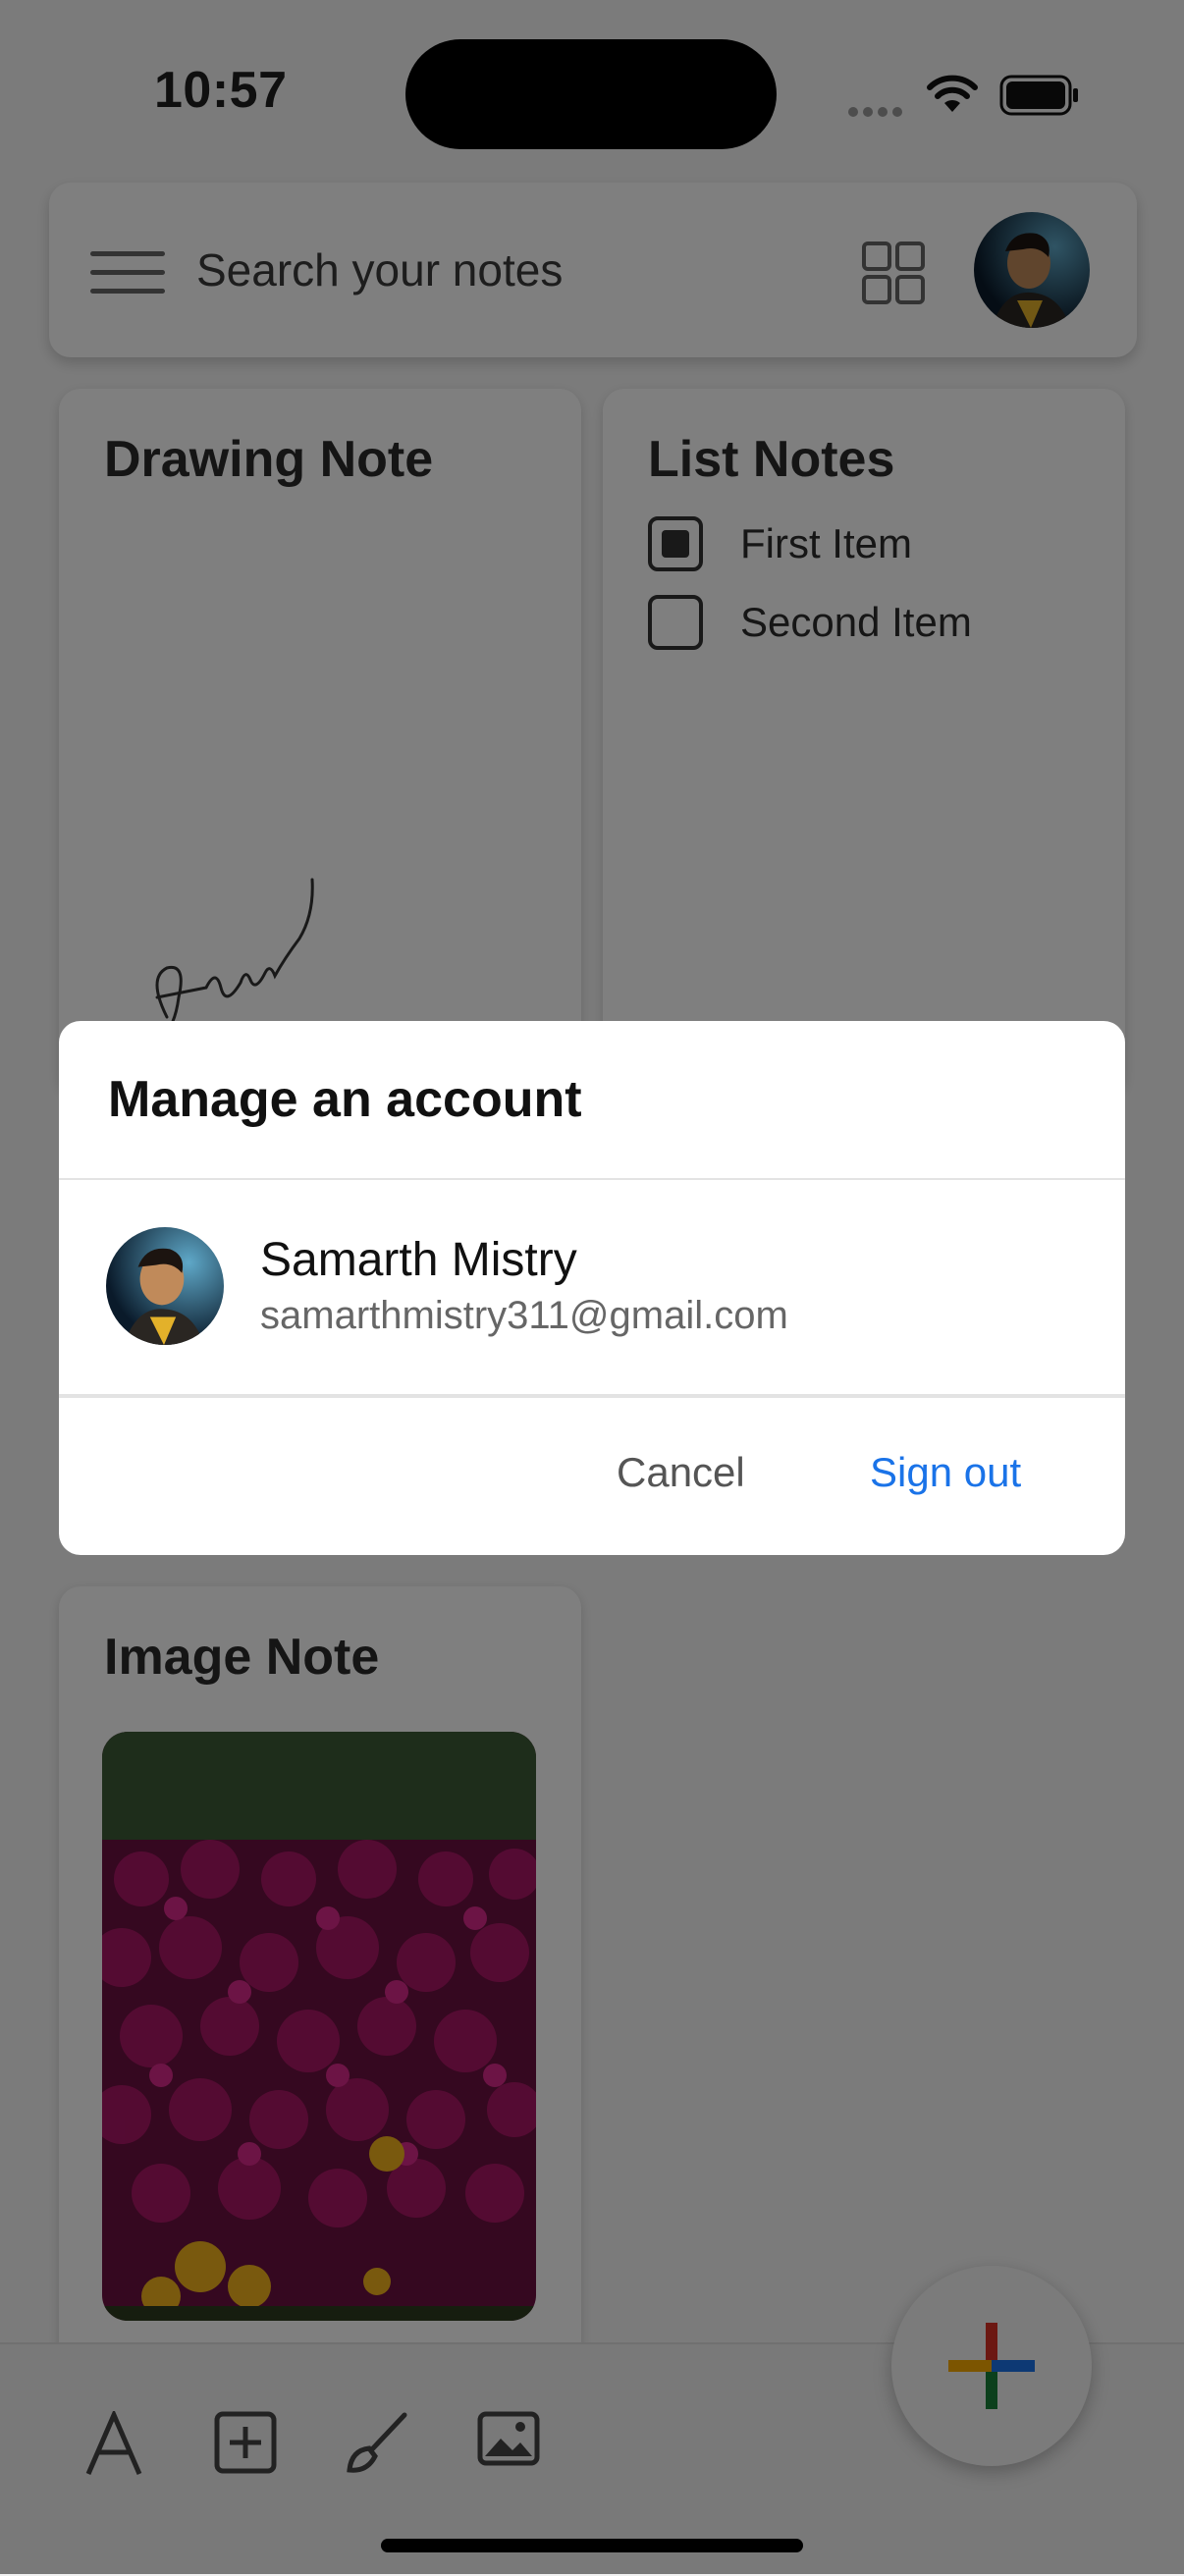  What do you see at coordinates (418, 1260) in the screenshot?
I see `account-name: Samarth Mistry` at bounding box center [418, 1260].